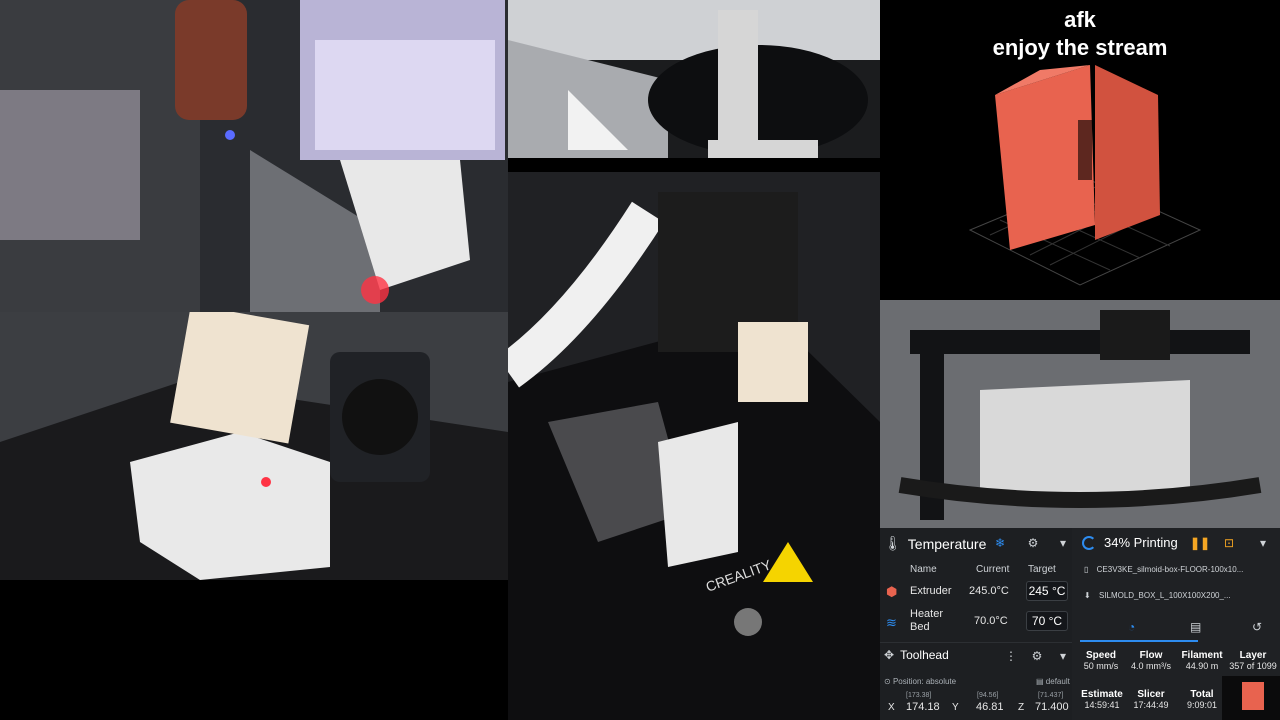  I want to click on stat-flow: Flow 4.0 mm³/s, so click(1151, 660).